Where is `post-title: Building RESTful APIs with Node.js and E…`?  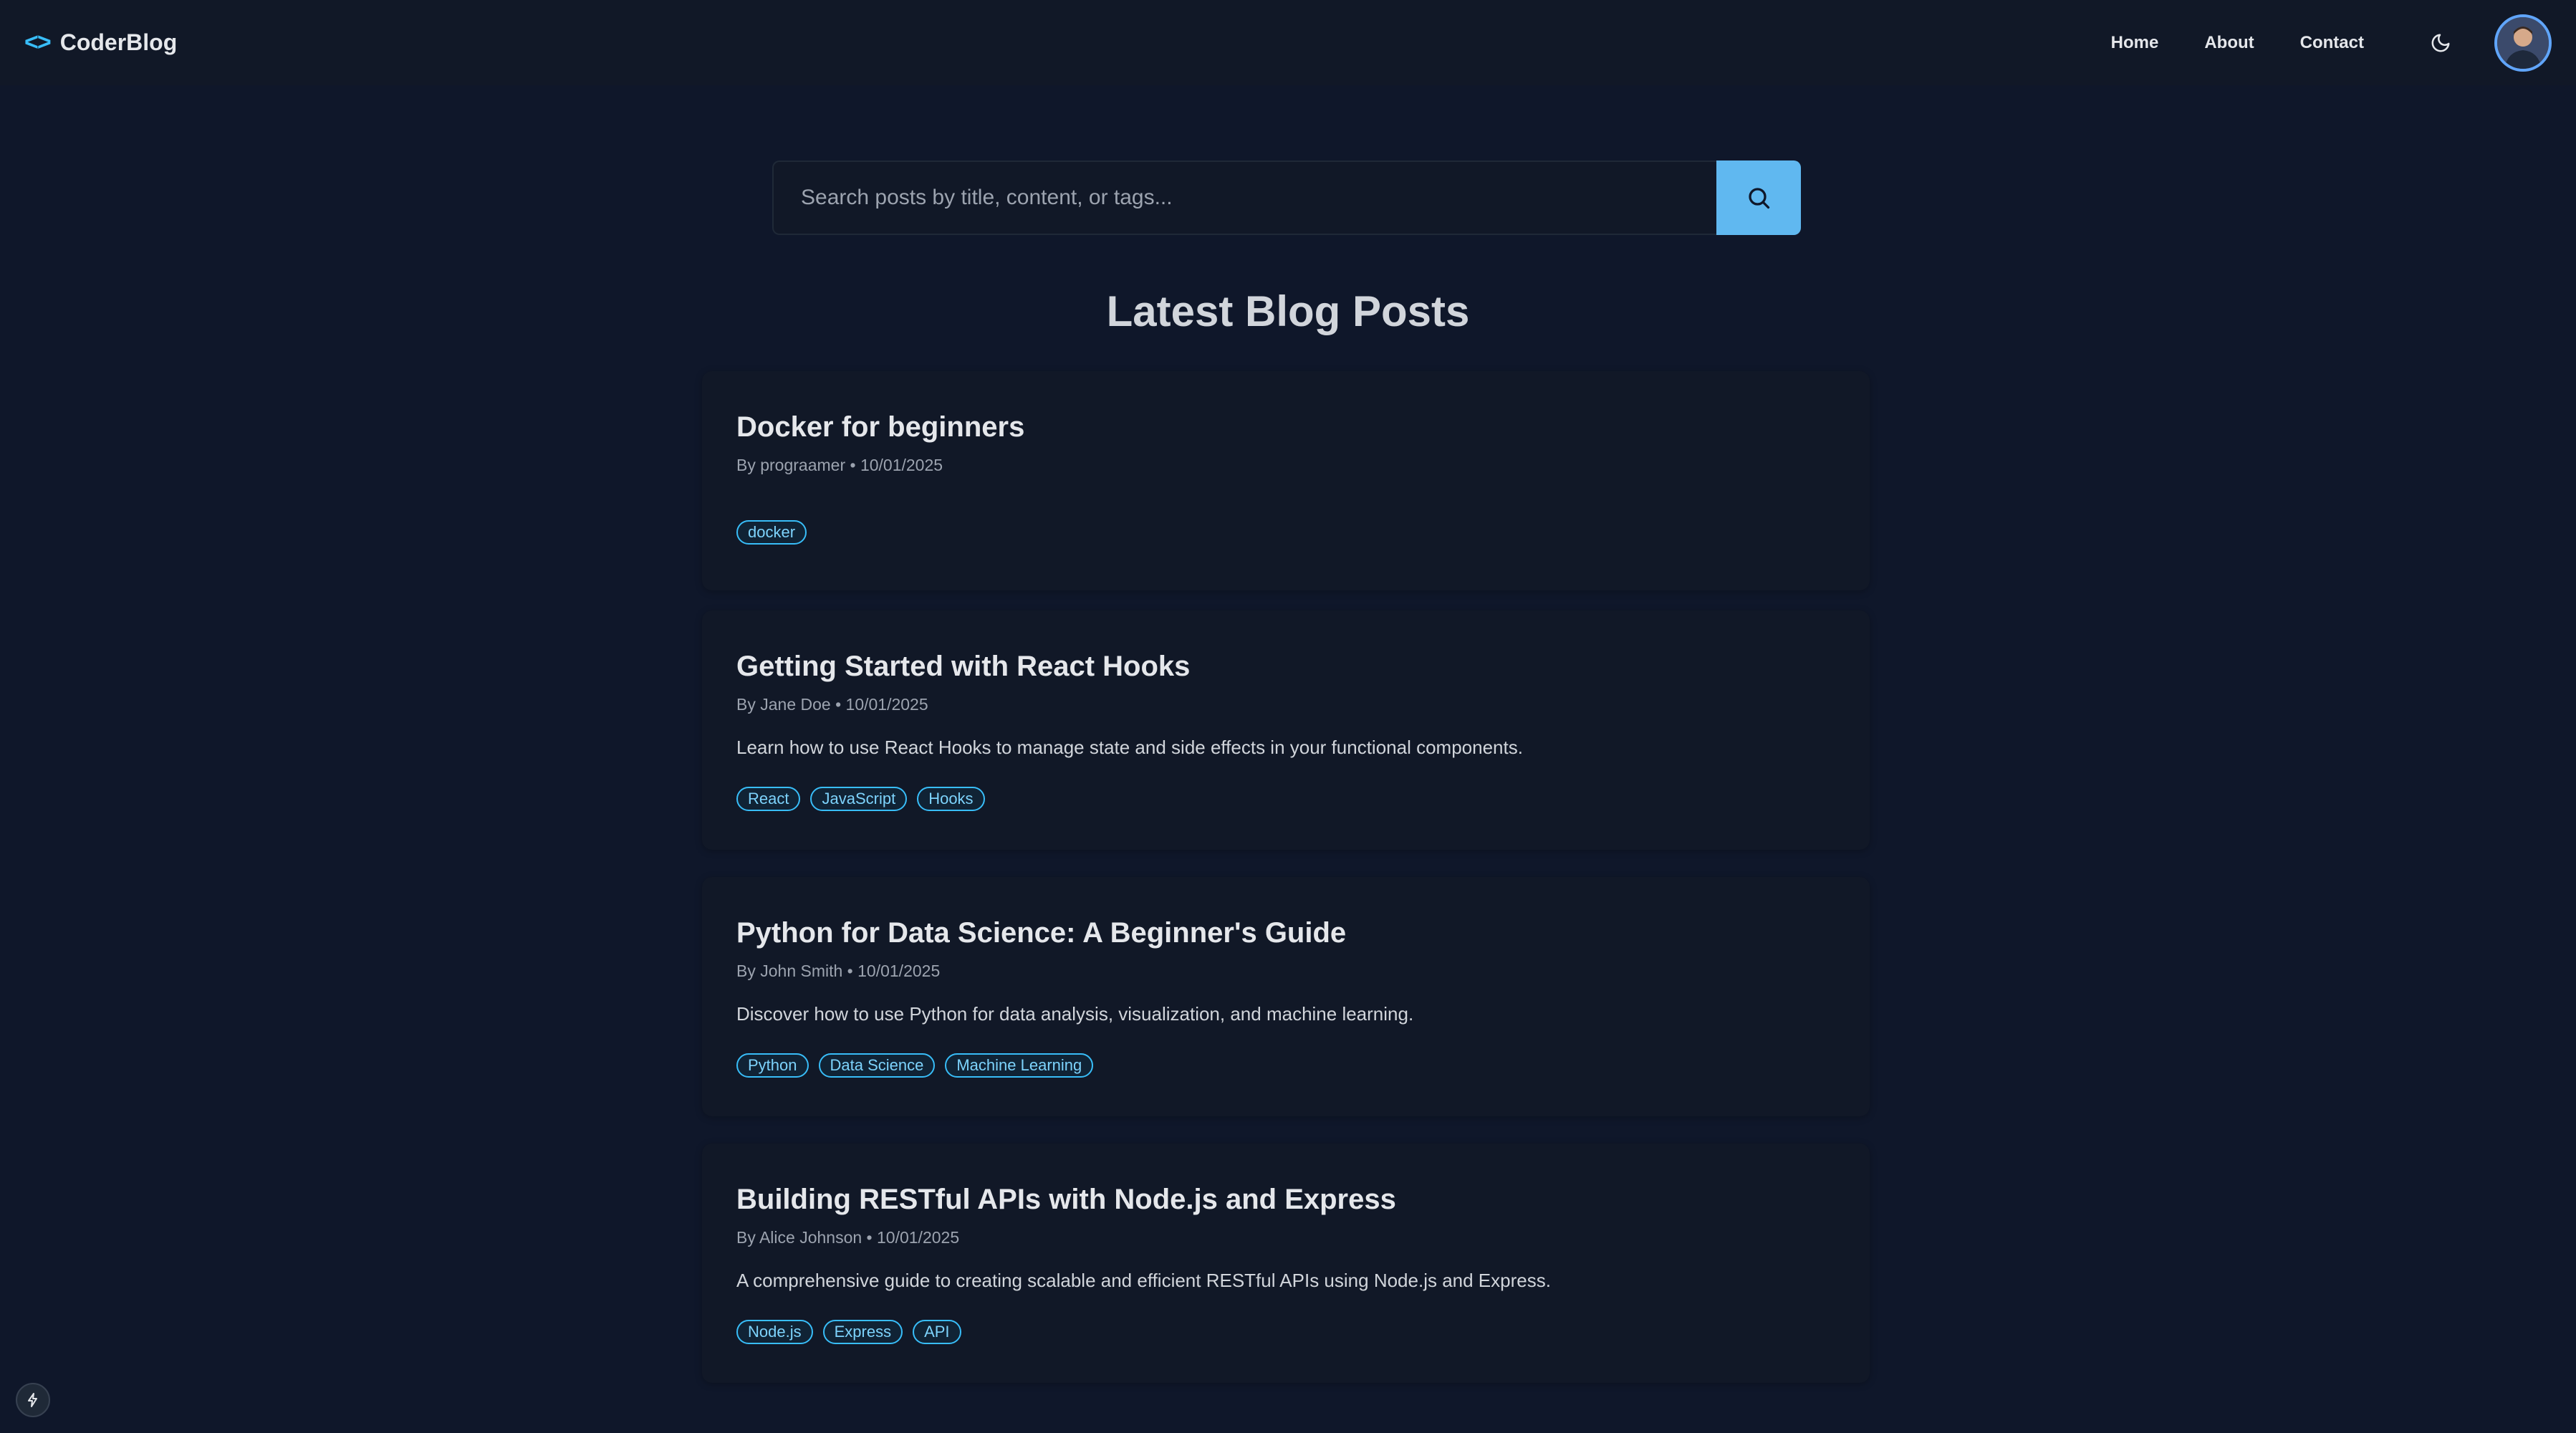 post-title: Building RESTful APIs with Node.js and E… is located at coordinates (1066, 1200).